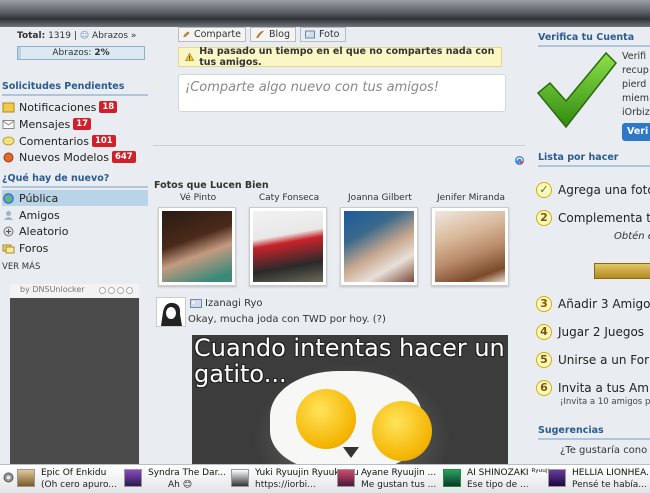  Describe the element at coordinates (75, 198) in the screenshot. I see `feed-publica: Pública` at that location.